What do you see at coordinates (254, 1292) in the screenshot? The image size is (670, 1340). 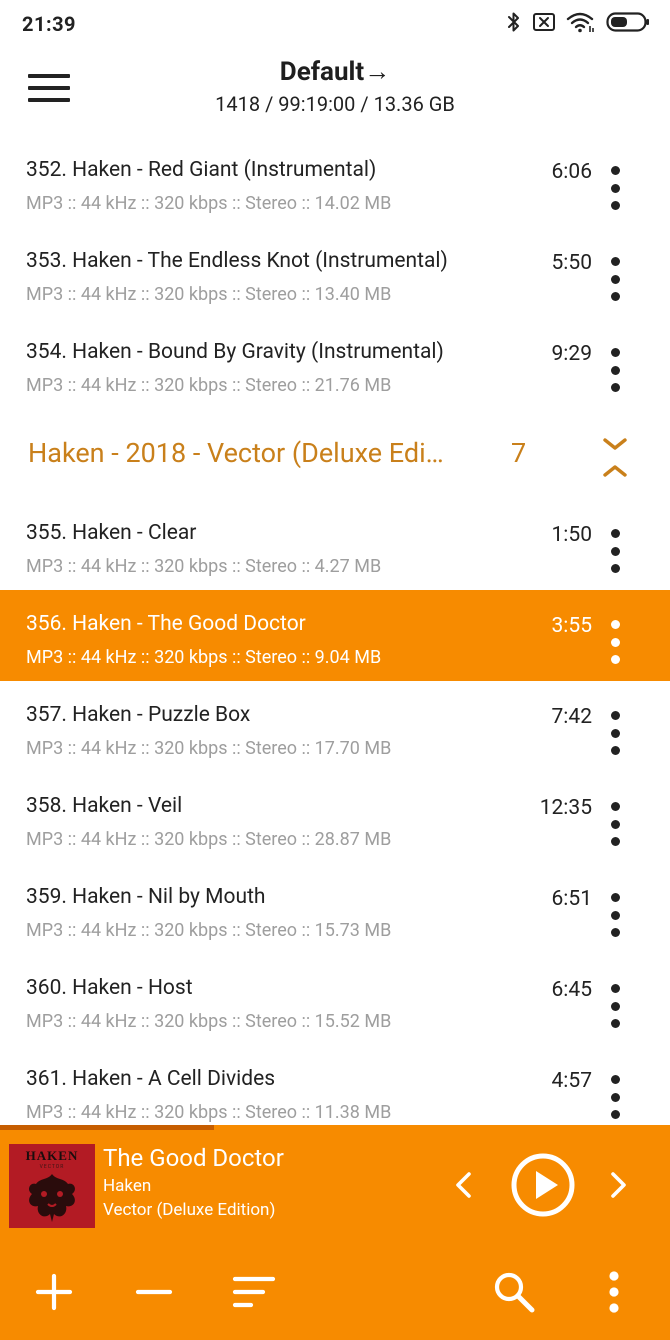 I see `sort-icon` at bounding box center [254, 1292].